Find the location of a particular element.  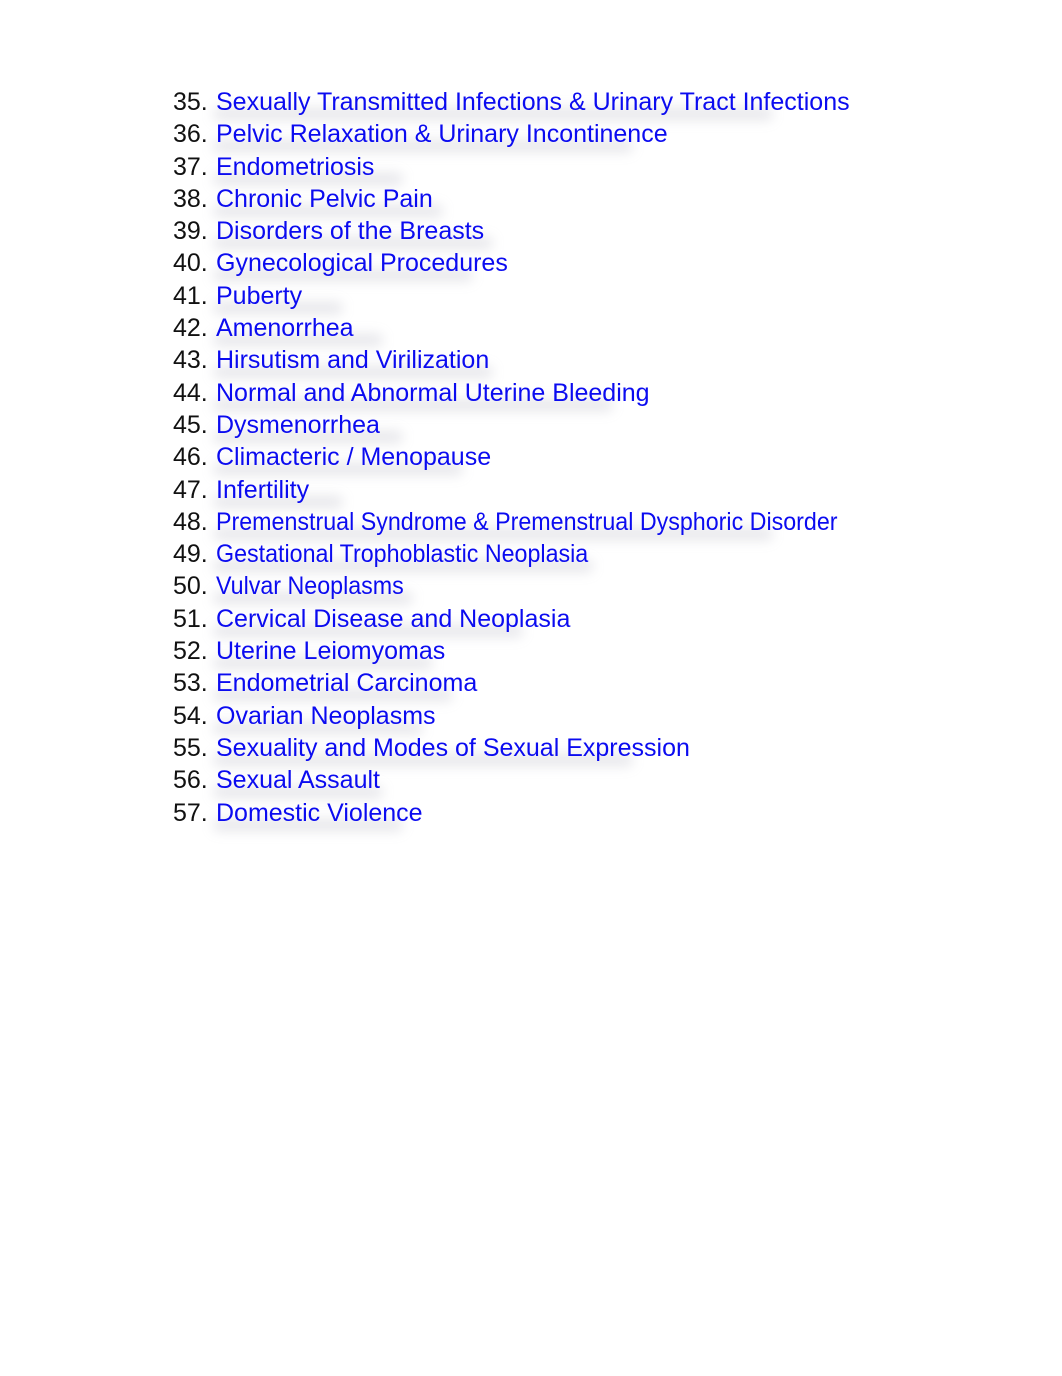

toc-item-number: 48. is located at coordinates (190, 521).